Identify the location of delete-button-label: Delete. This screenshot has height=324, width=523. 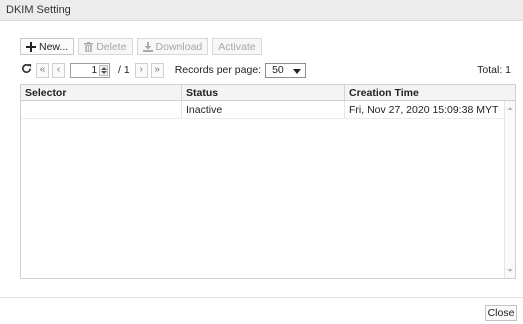
(111, 46).